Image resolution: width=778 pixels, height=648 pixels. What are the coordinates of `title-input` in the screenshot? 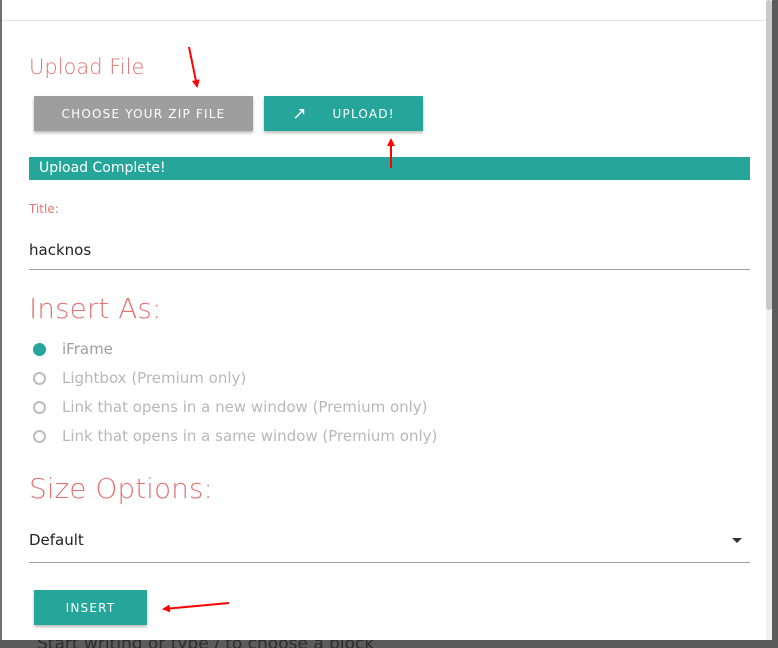 It's located at (389, 250).